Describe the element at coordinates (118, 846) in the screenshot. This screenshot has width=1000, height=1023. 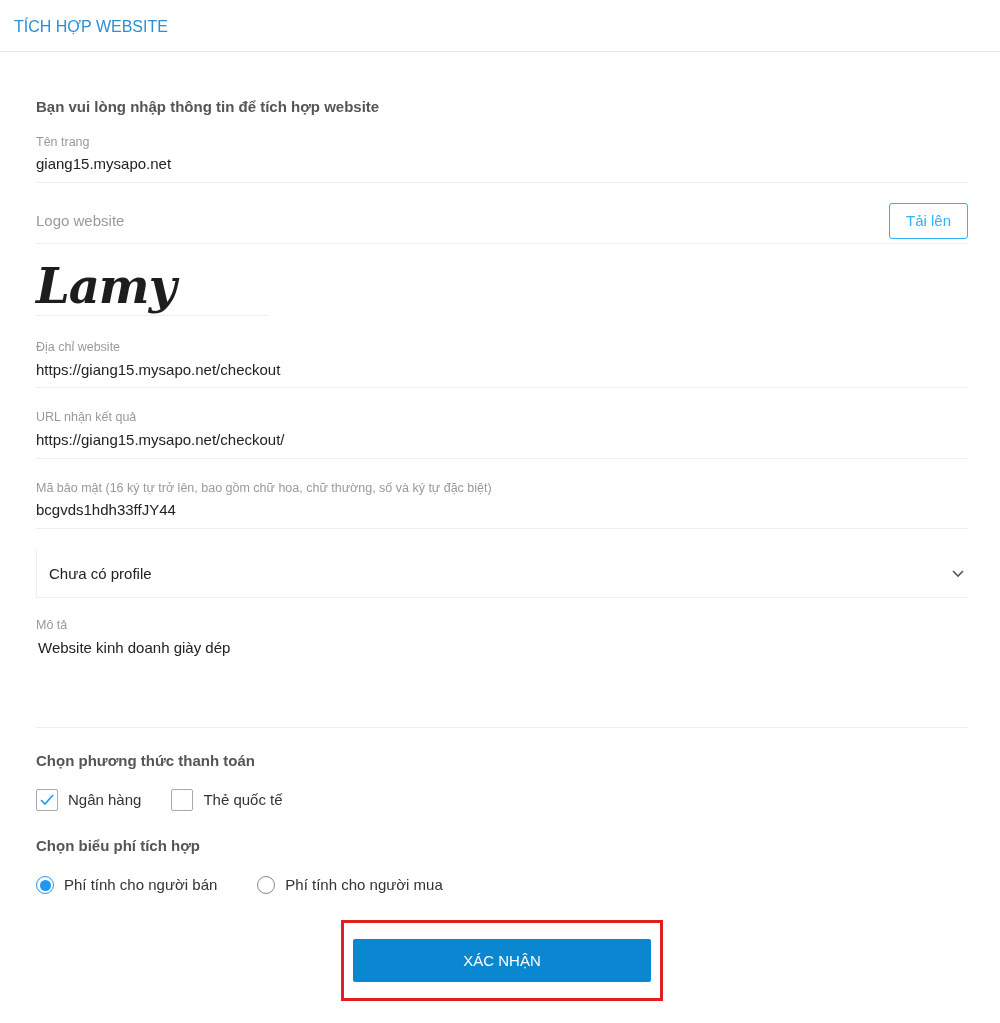
I see `section-heading: Chọn biểu phí tích hợp` at that location.